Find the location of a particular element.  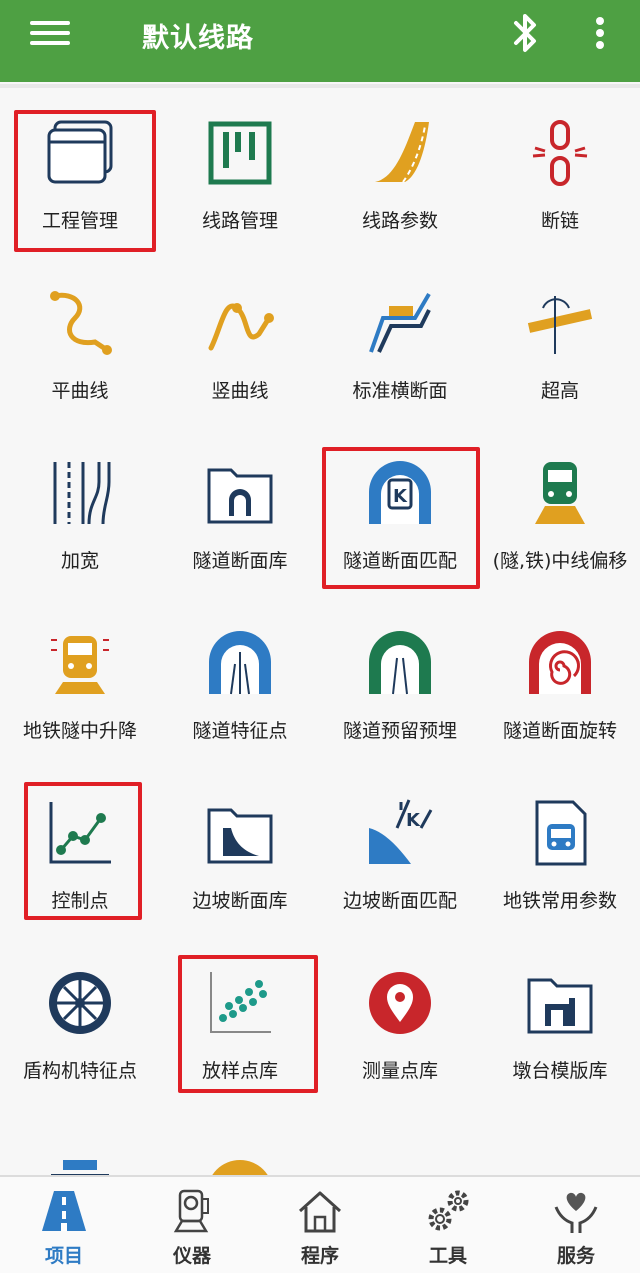

house-icon is located at coordinates (320, 1212).